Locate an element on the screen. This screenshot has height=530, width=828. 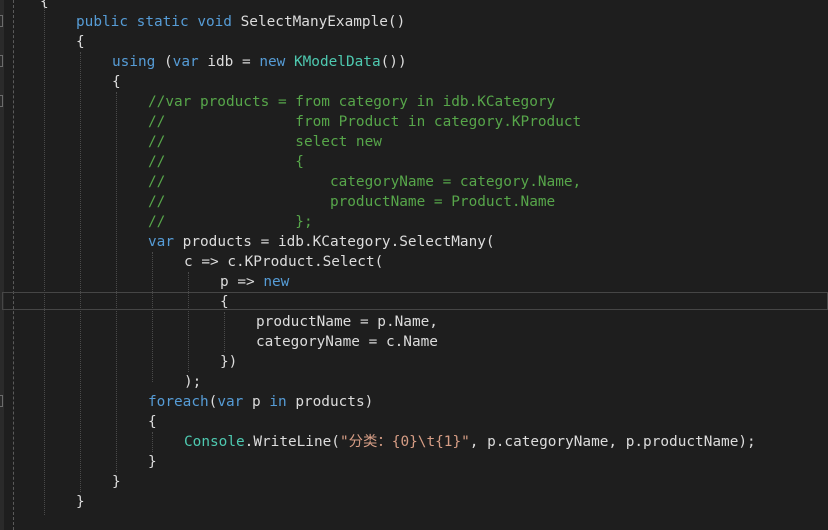
code-token: foreach is located at coordinates (178, 402).